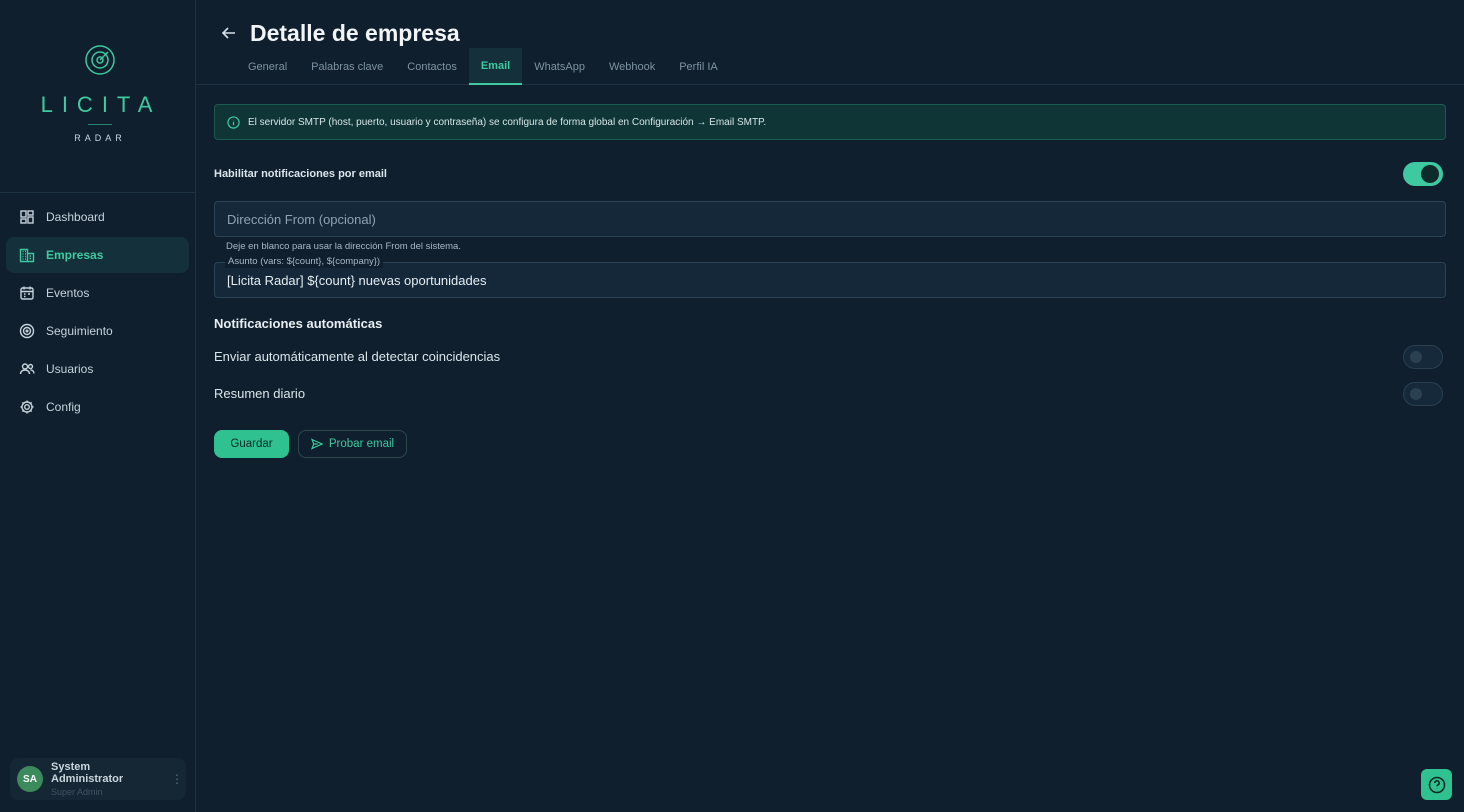 The image size is (1464, 812). What do you see at coordinates (100, 138) in the screenshot?
I see `logo-subtitle: RADAR` at bounding box center [100, 138].